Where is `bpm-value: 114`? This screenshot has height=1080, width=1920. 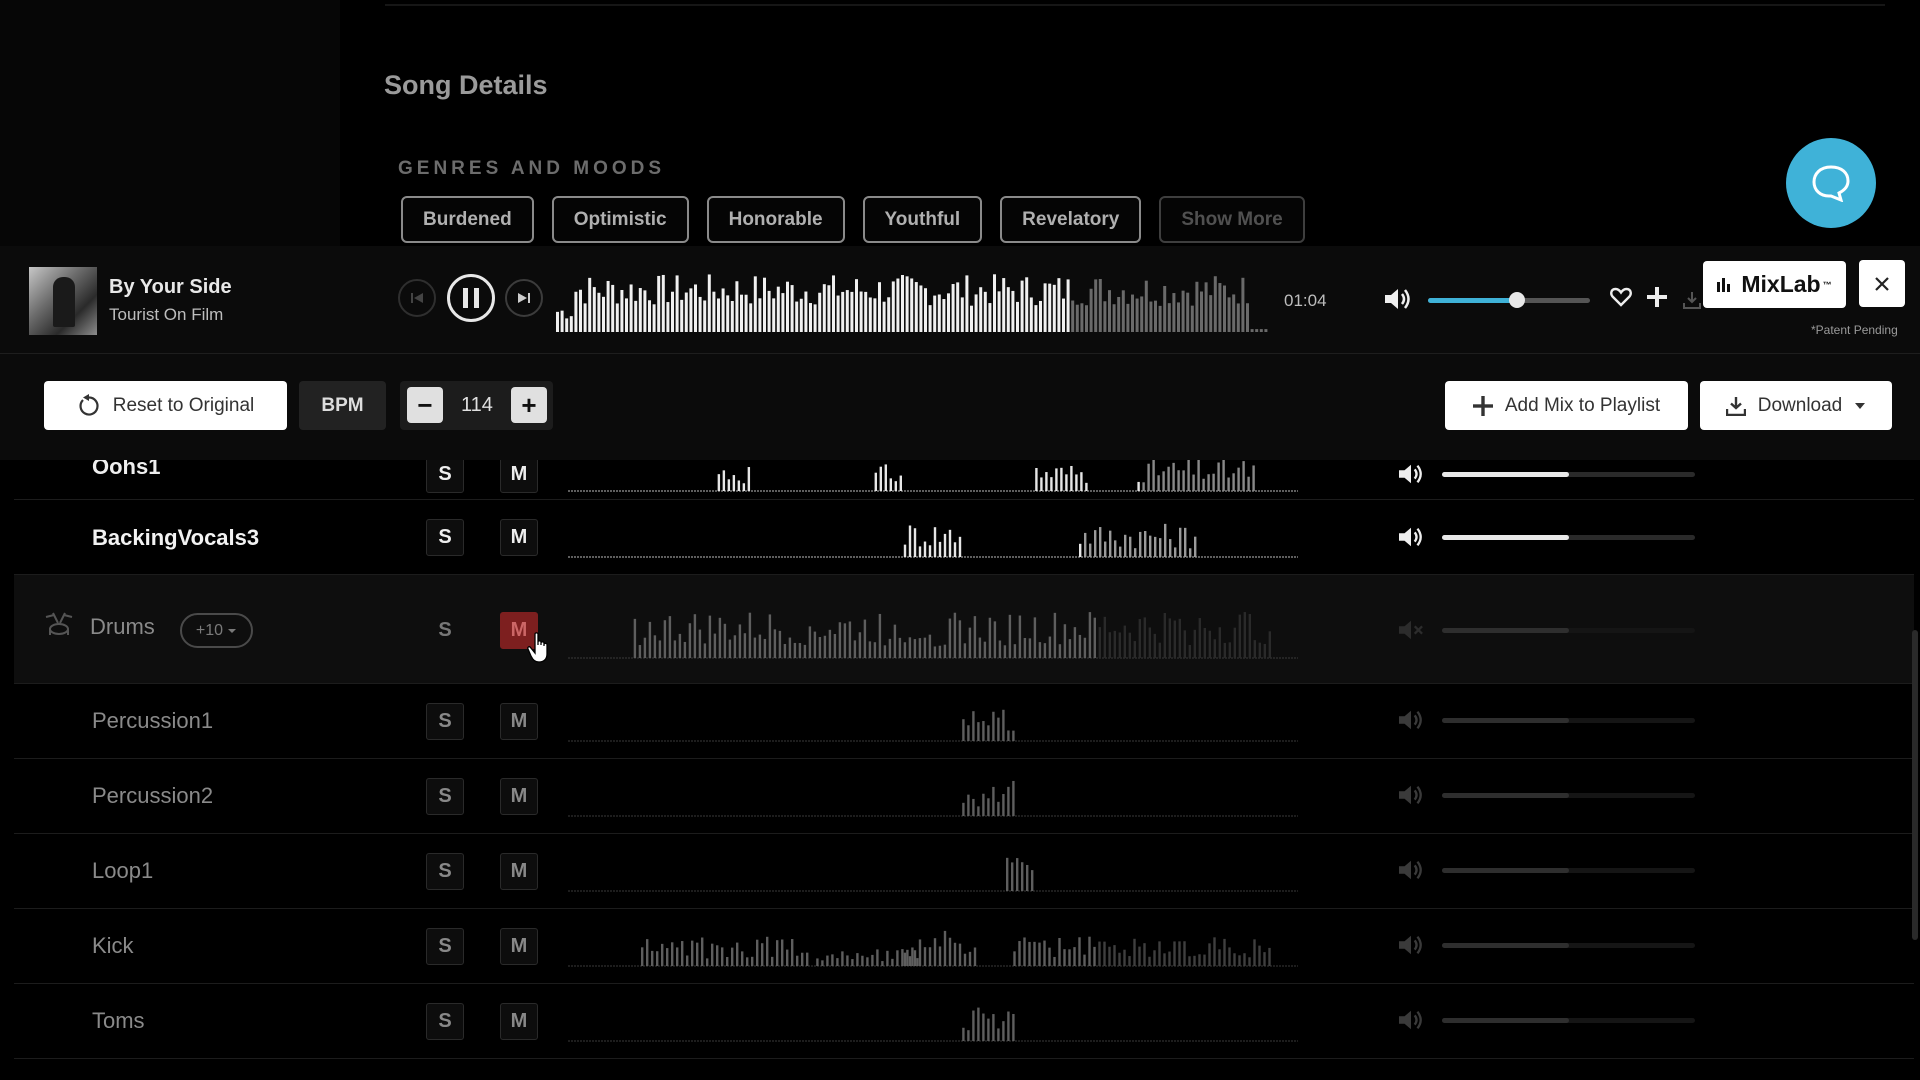 bpm-value: 114 is located at coordinates (477, 405).